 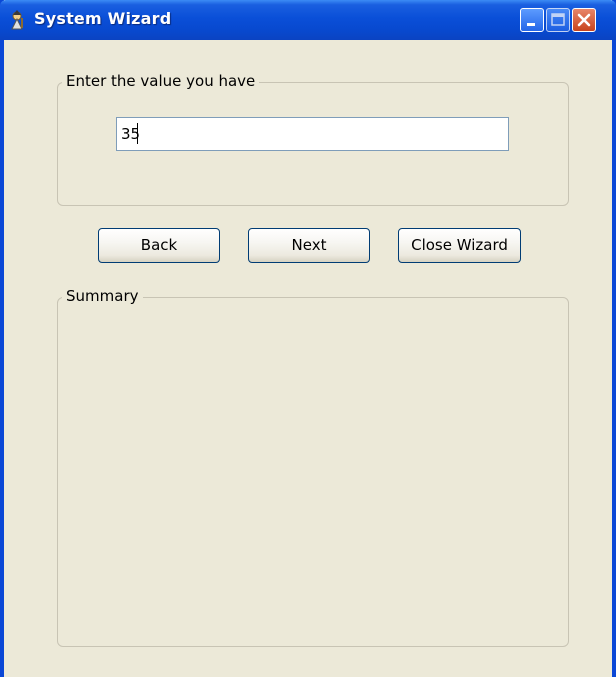 What do you see at coordinates (137, 133) in the screenshot?
I see `text-caret` at bounding box center [137, 133].